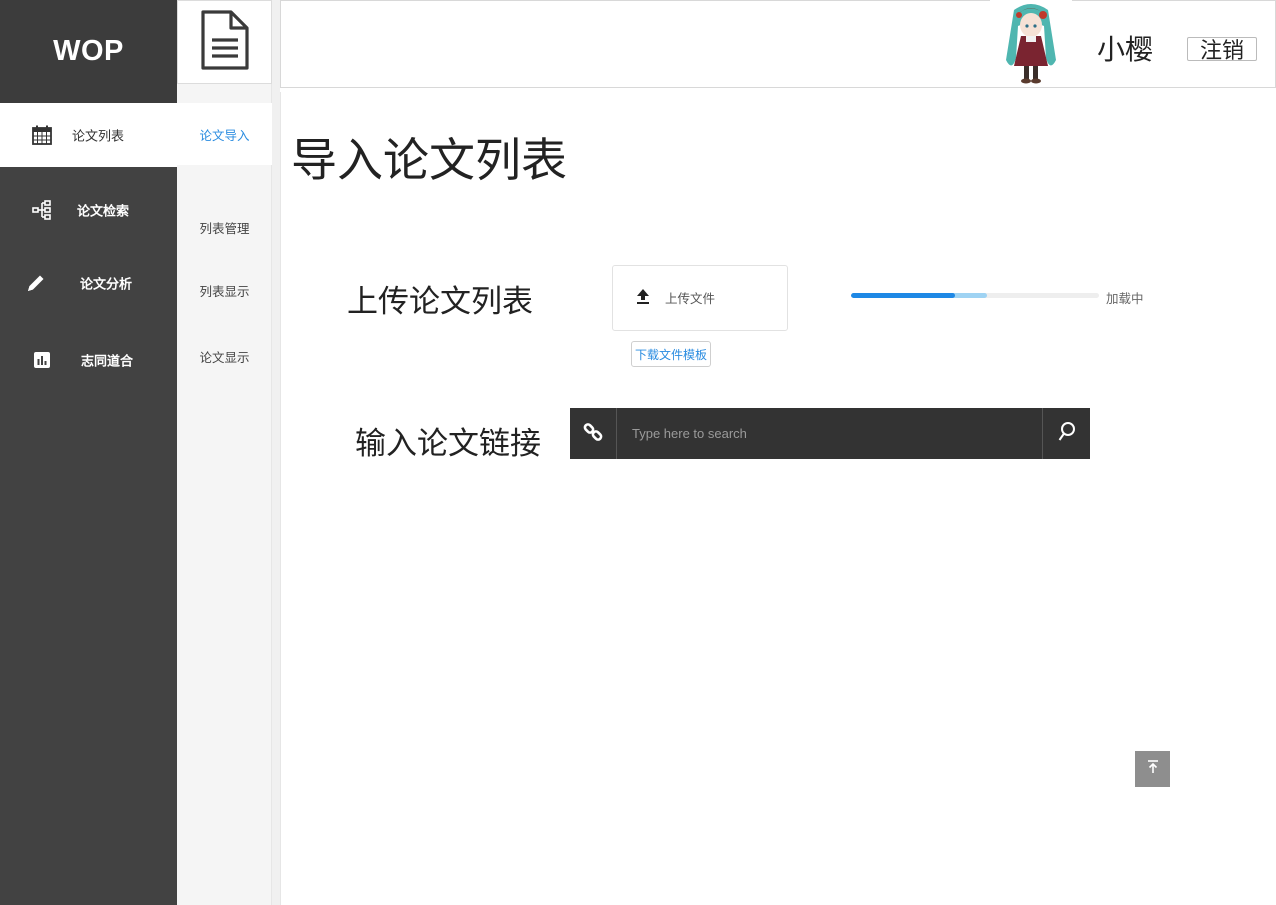 The image size is (1276, 905). I want to click on sidebar-item-label: 志同道合, so click(107, 362).